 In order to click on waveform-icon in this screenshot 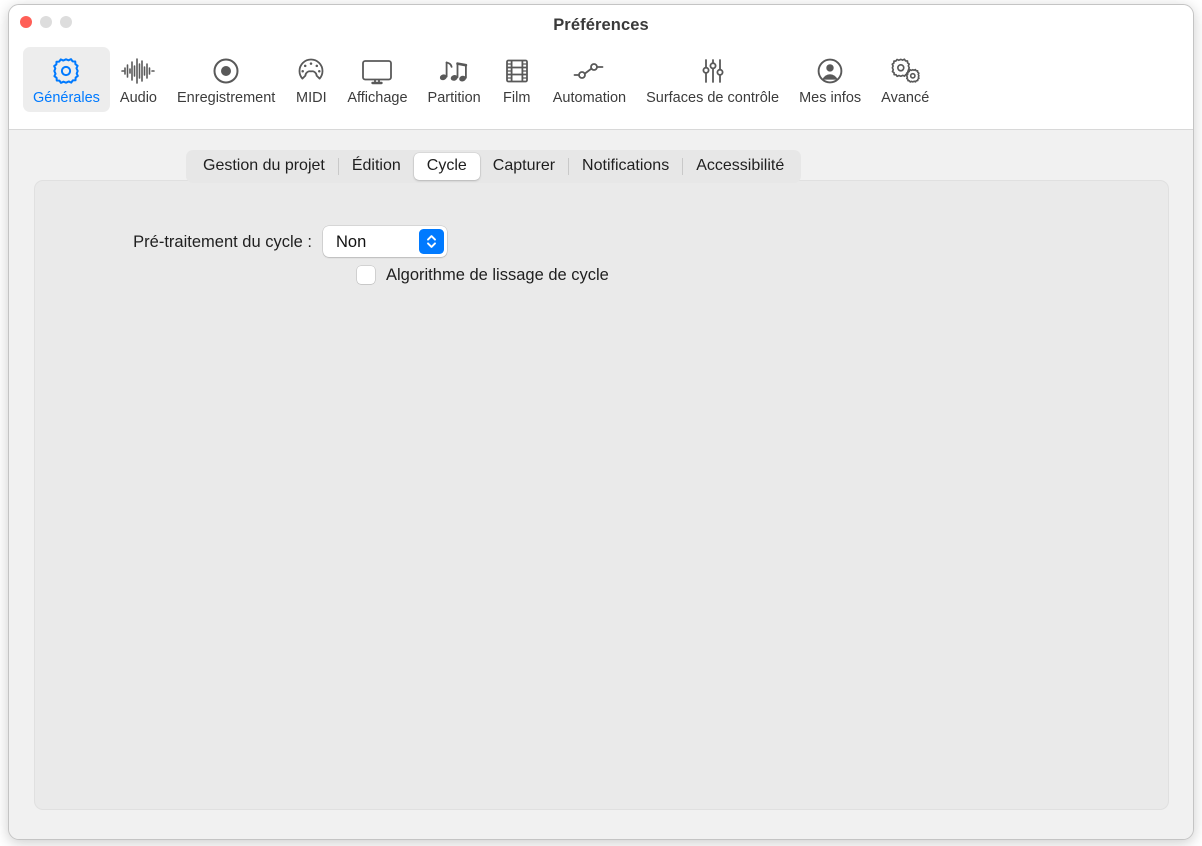, I will do `click(138, 71)`.